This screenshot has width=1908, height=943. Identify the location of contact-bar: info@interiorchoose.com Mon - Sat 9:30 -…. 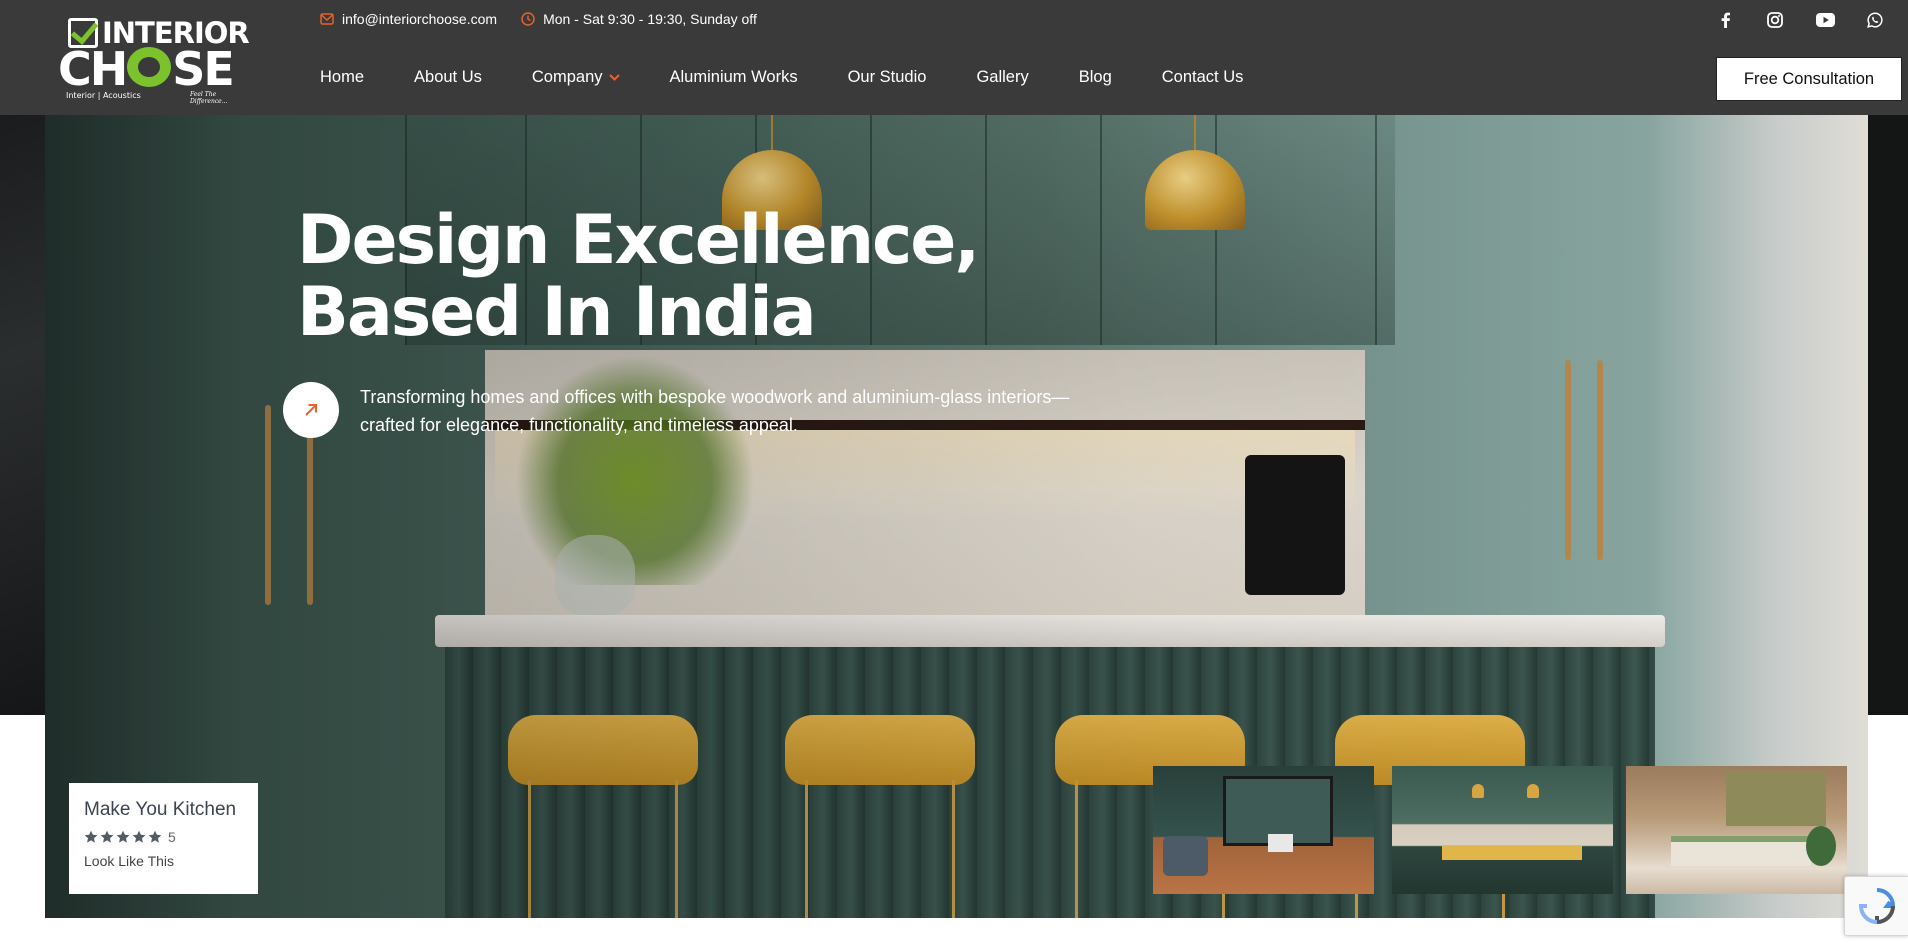
(550, 19).